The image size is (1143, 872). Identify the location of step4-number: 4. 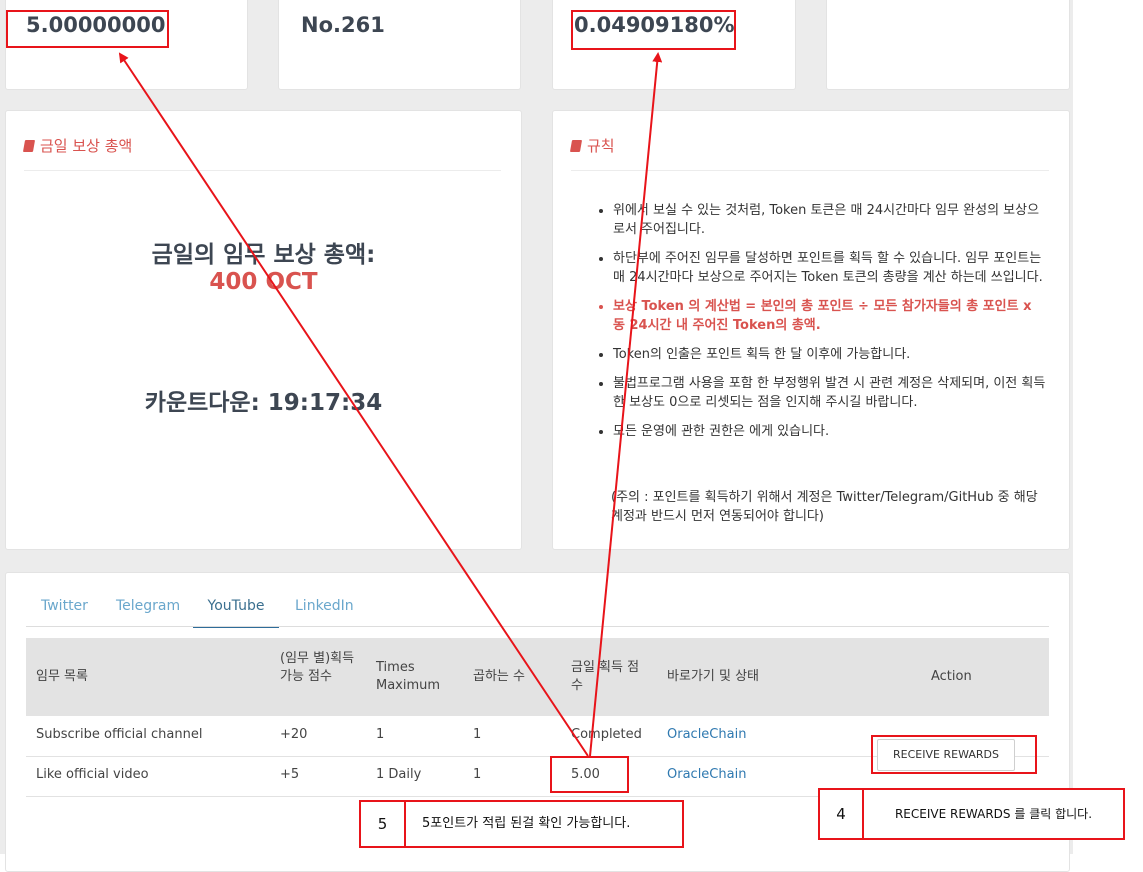
(841, 814).